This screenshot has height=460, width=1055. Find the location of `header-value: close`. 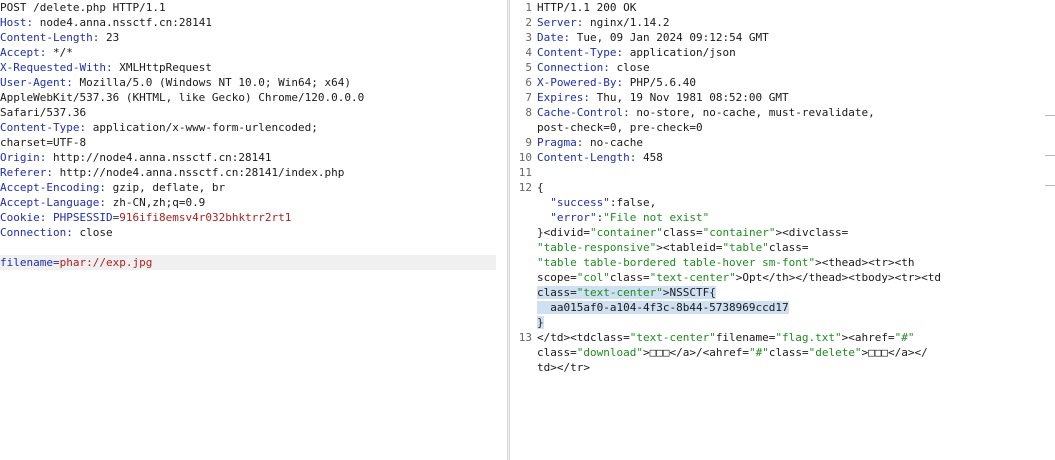

header-value: close is located at coordinates (96, 232).